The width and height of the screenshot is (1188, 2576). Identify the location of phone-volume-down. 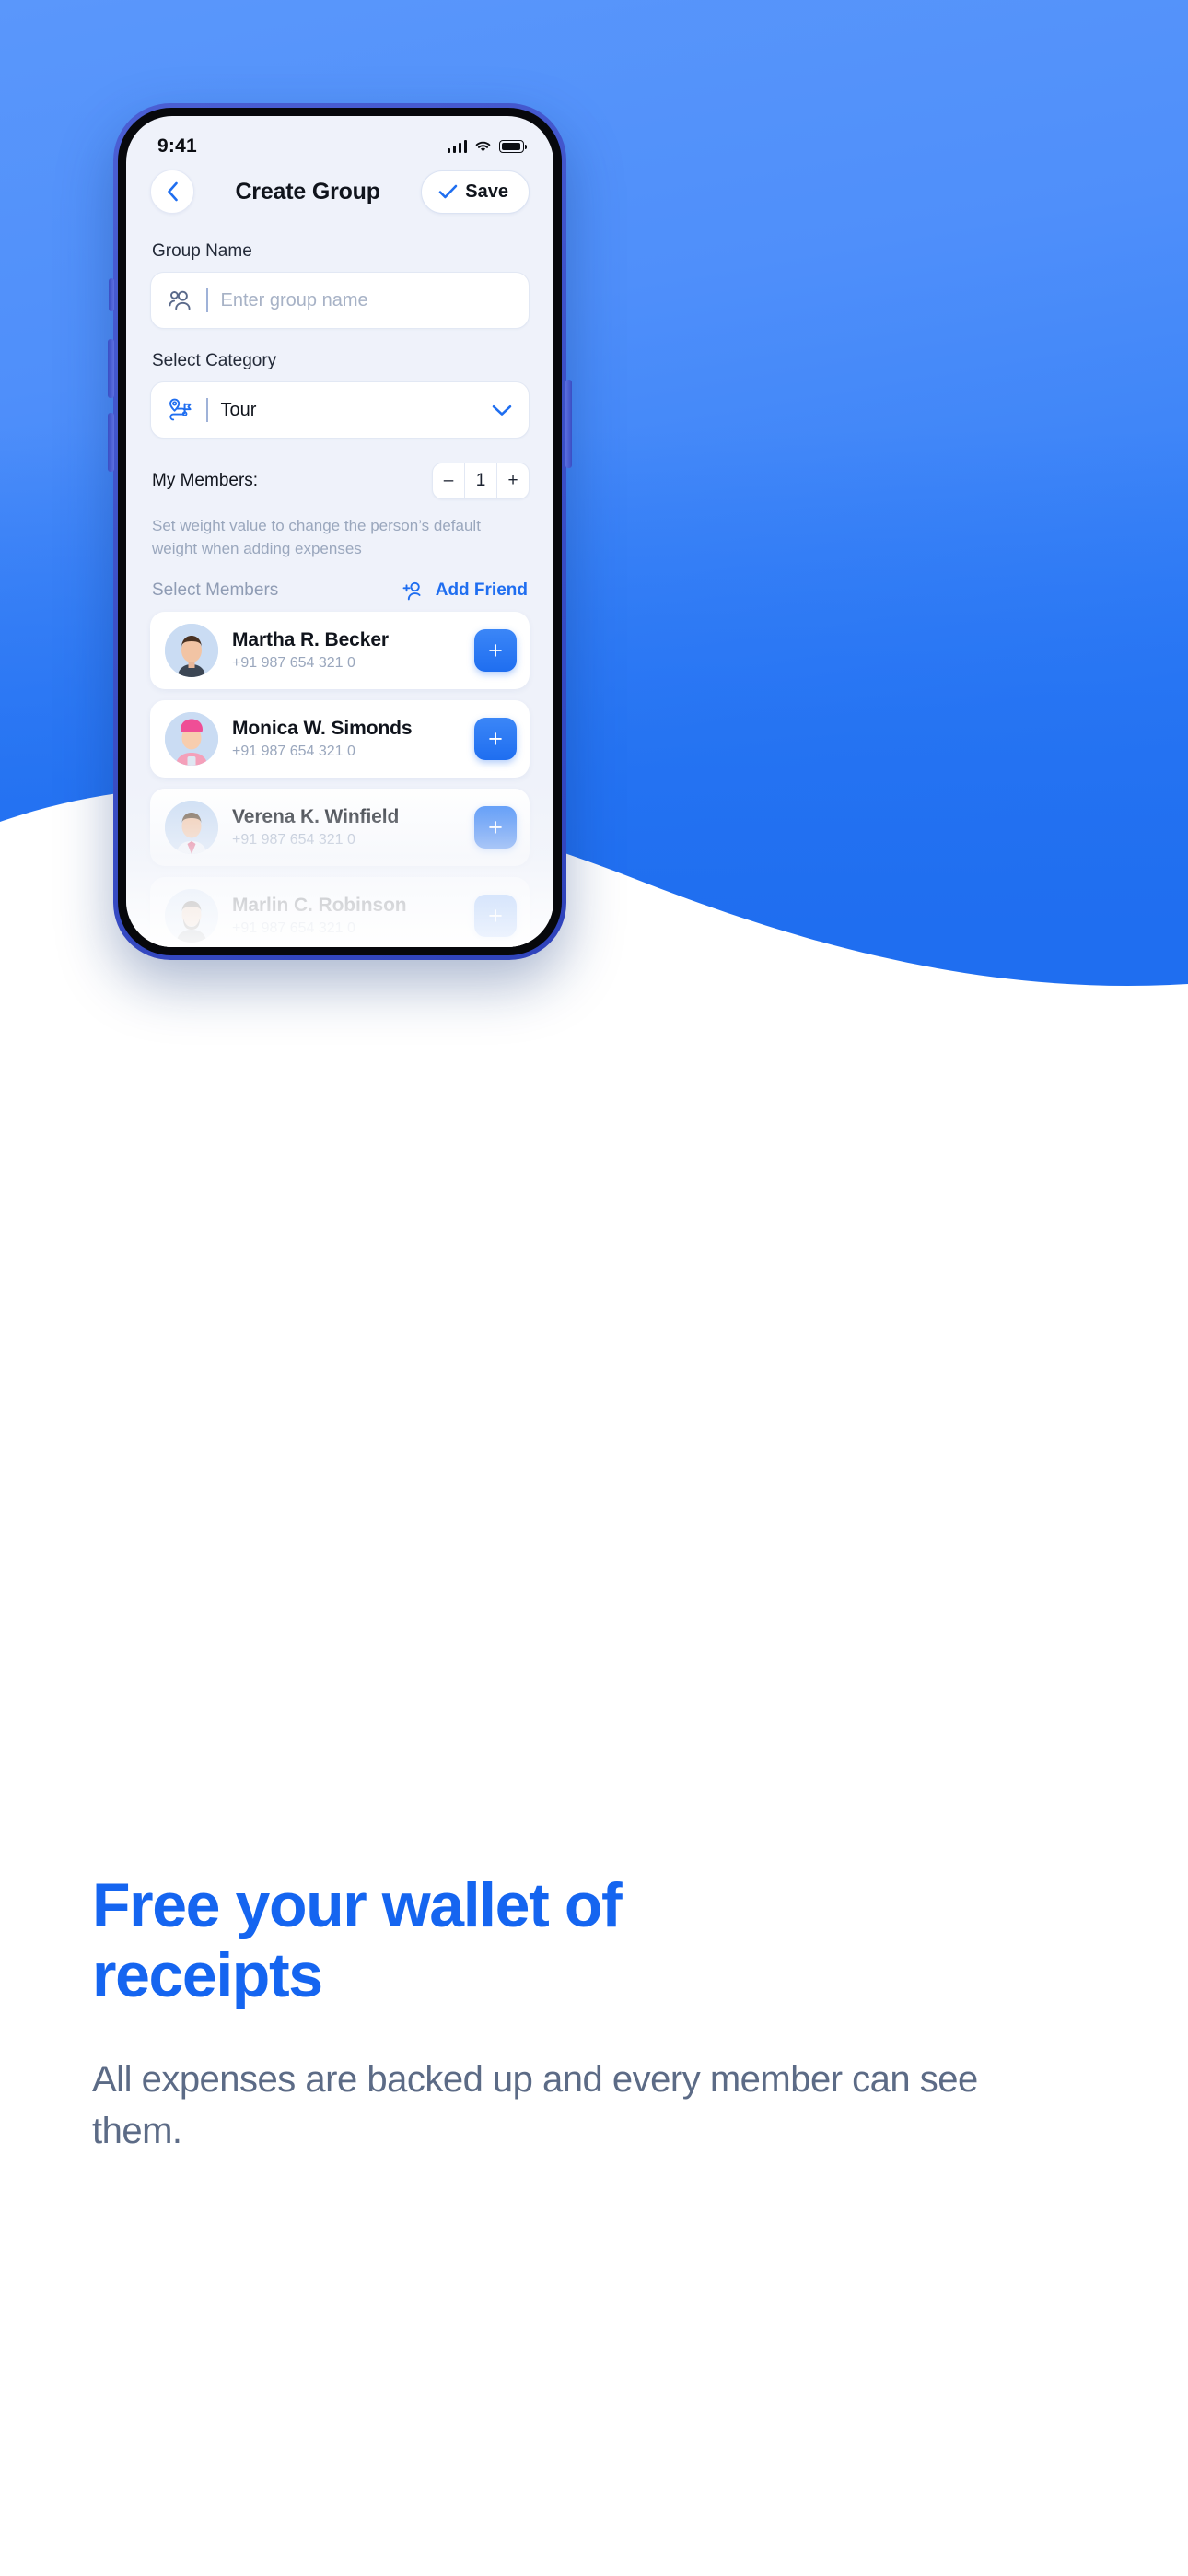
(111, 442).